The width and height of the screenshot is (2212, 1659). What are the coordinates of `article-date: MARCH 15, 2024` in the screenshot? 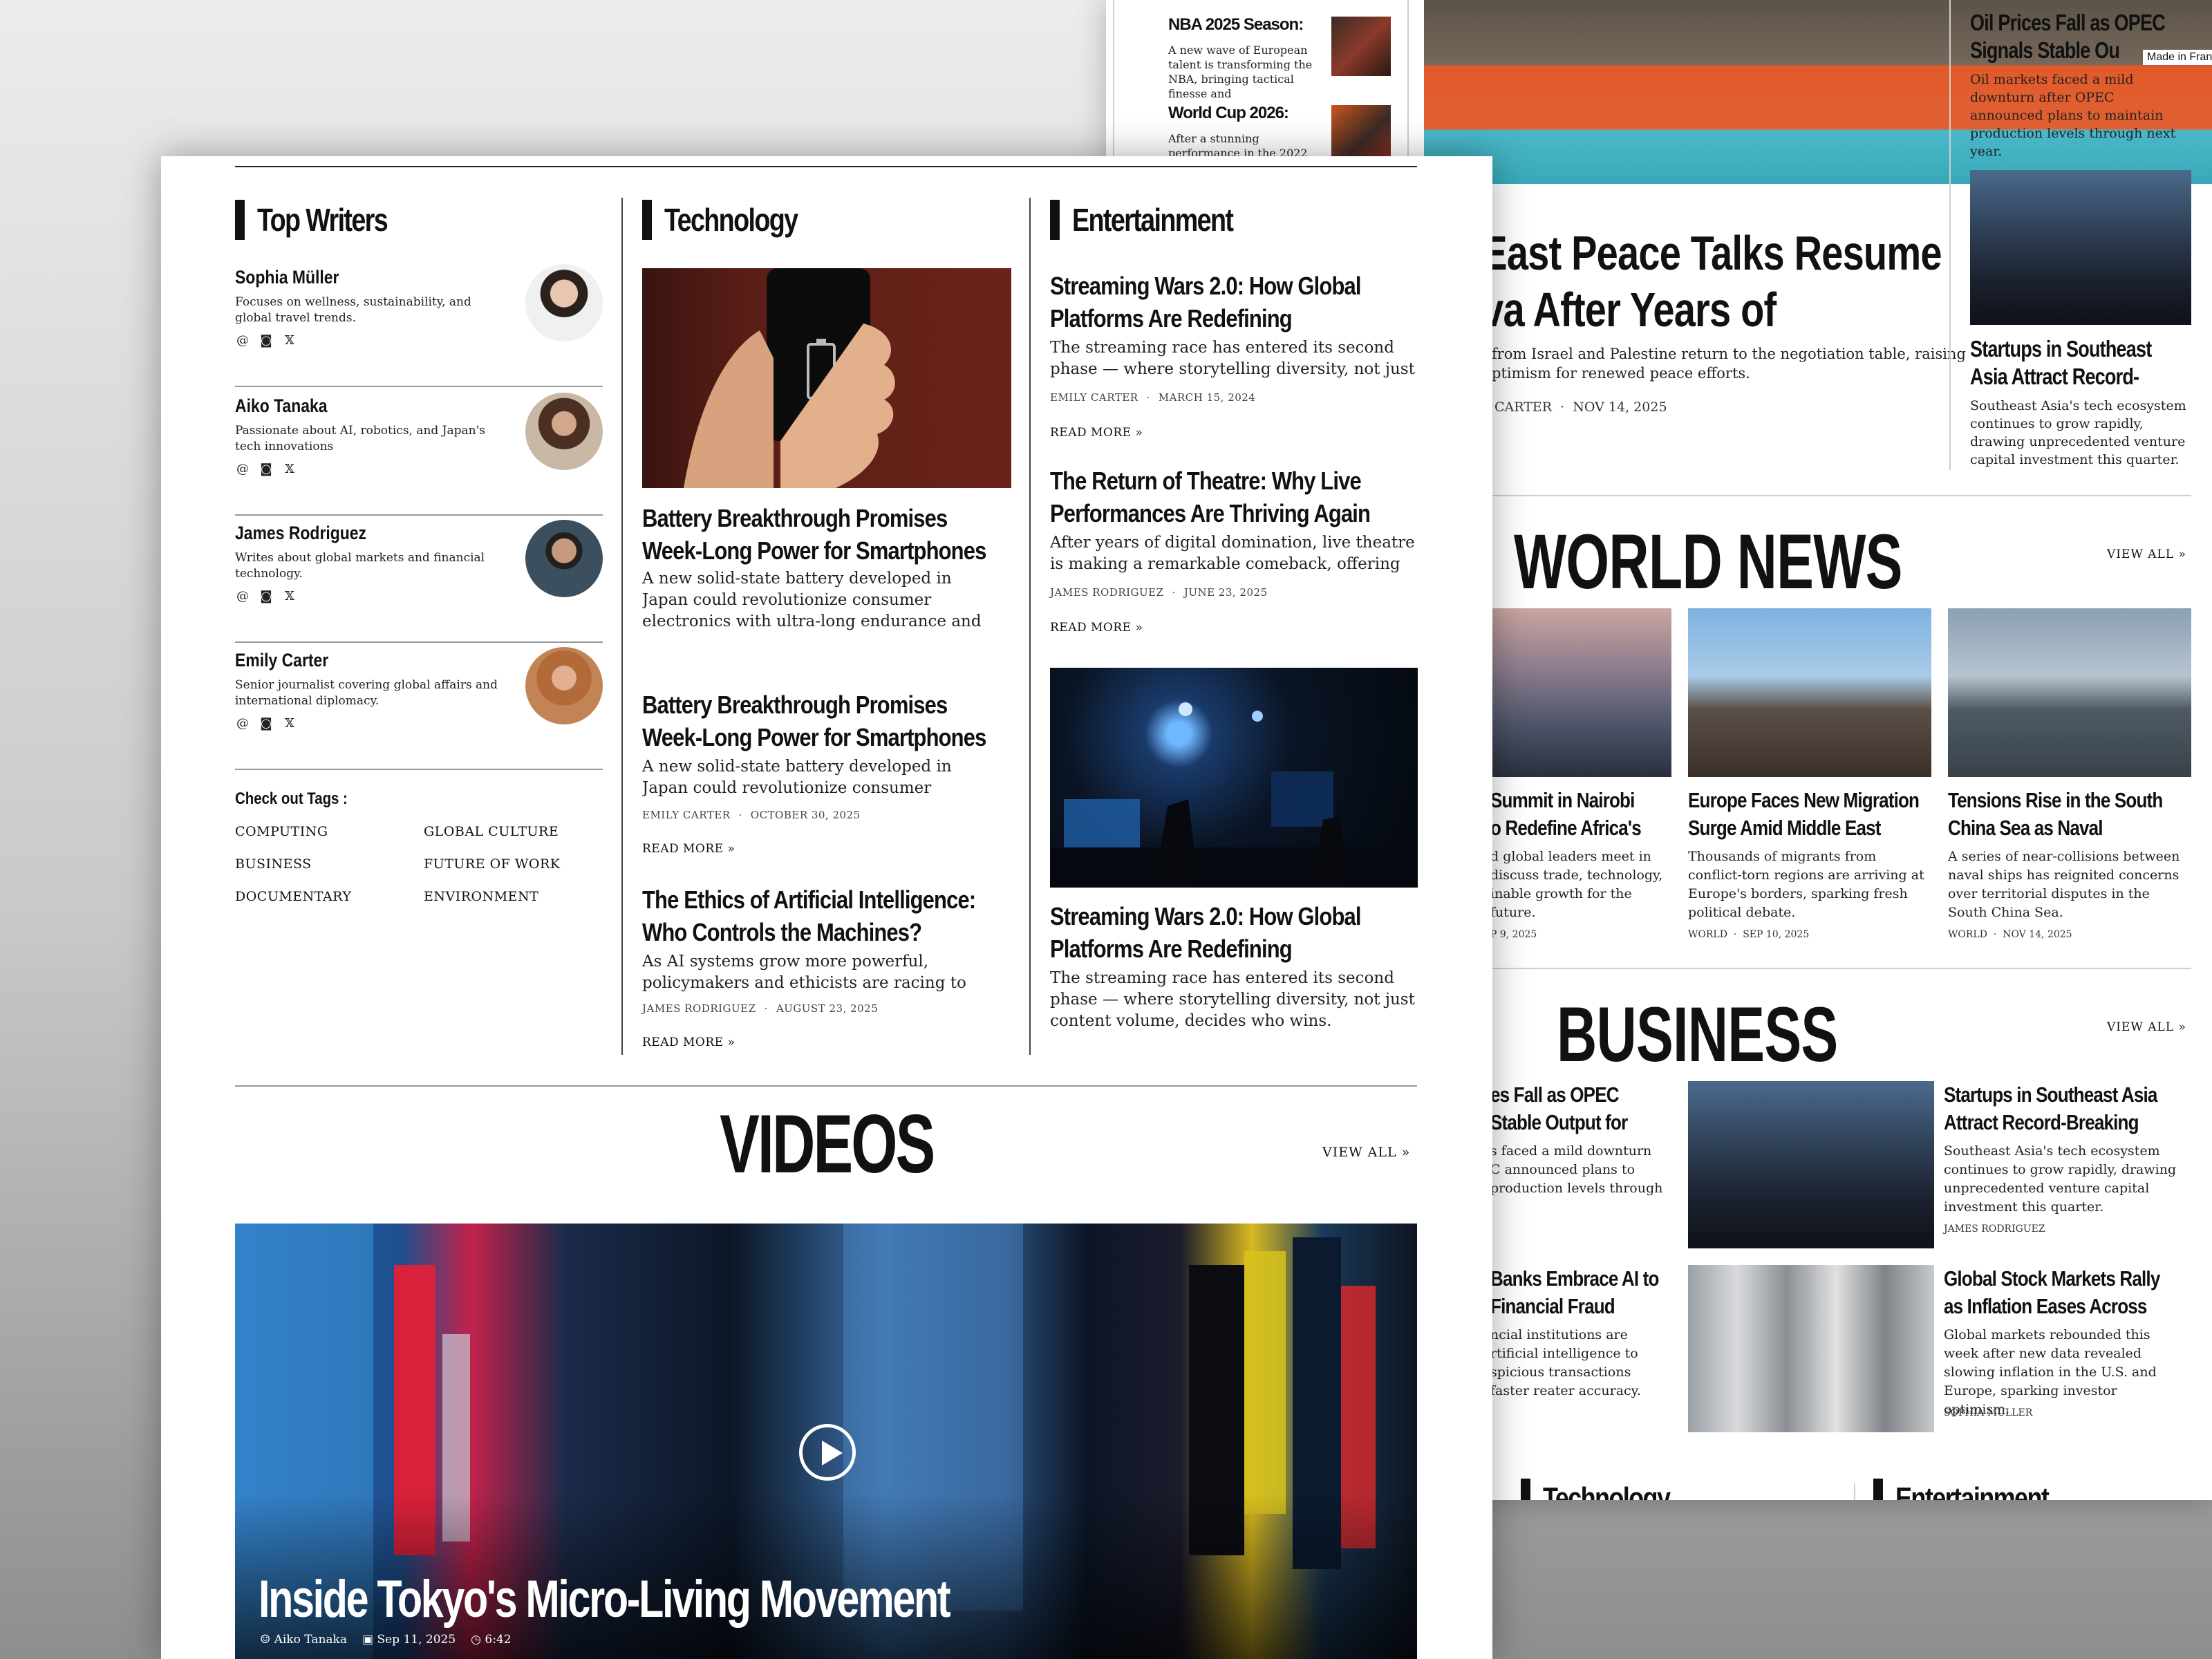 It's located at (1207, 398).